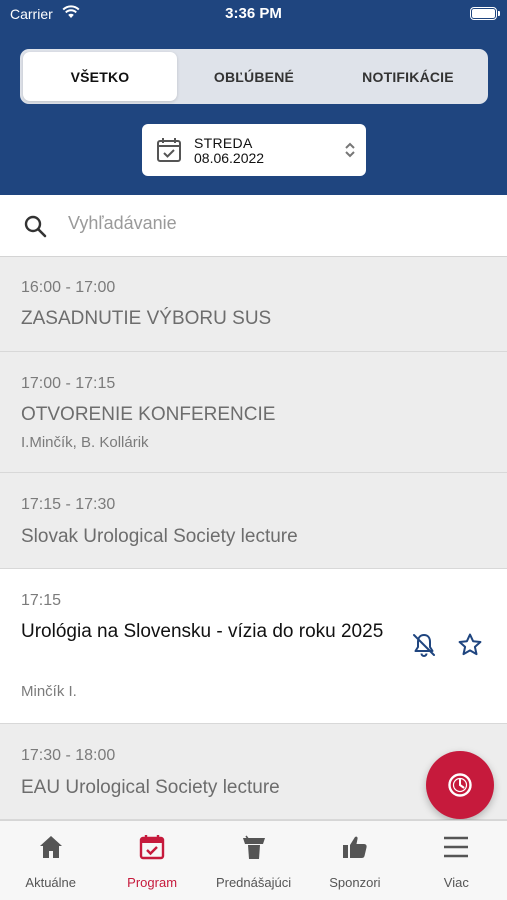 Image resolution: width=507 pixels, height=900 pixels. Describe the element at coordinates (485, 13) in the screenshot. I see `battery-icon` at that location.